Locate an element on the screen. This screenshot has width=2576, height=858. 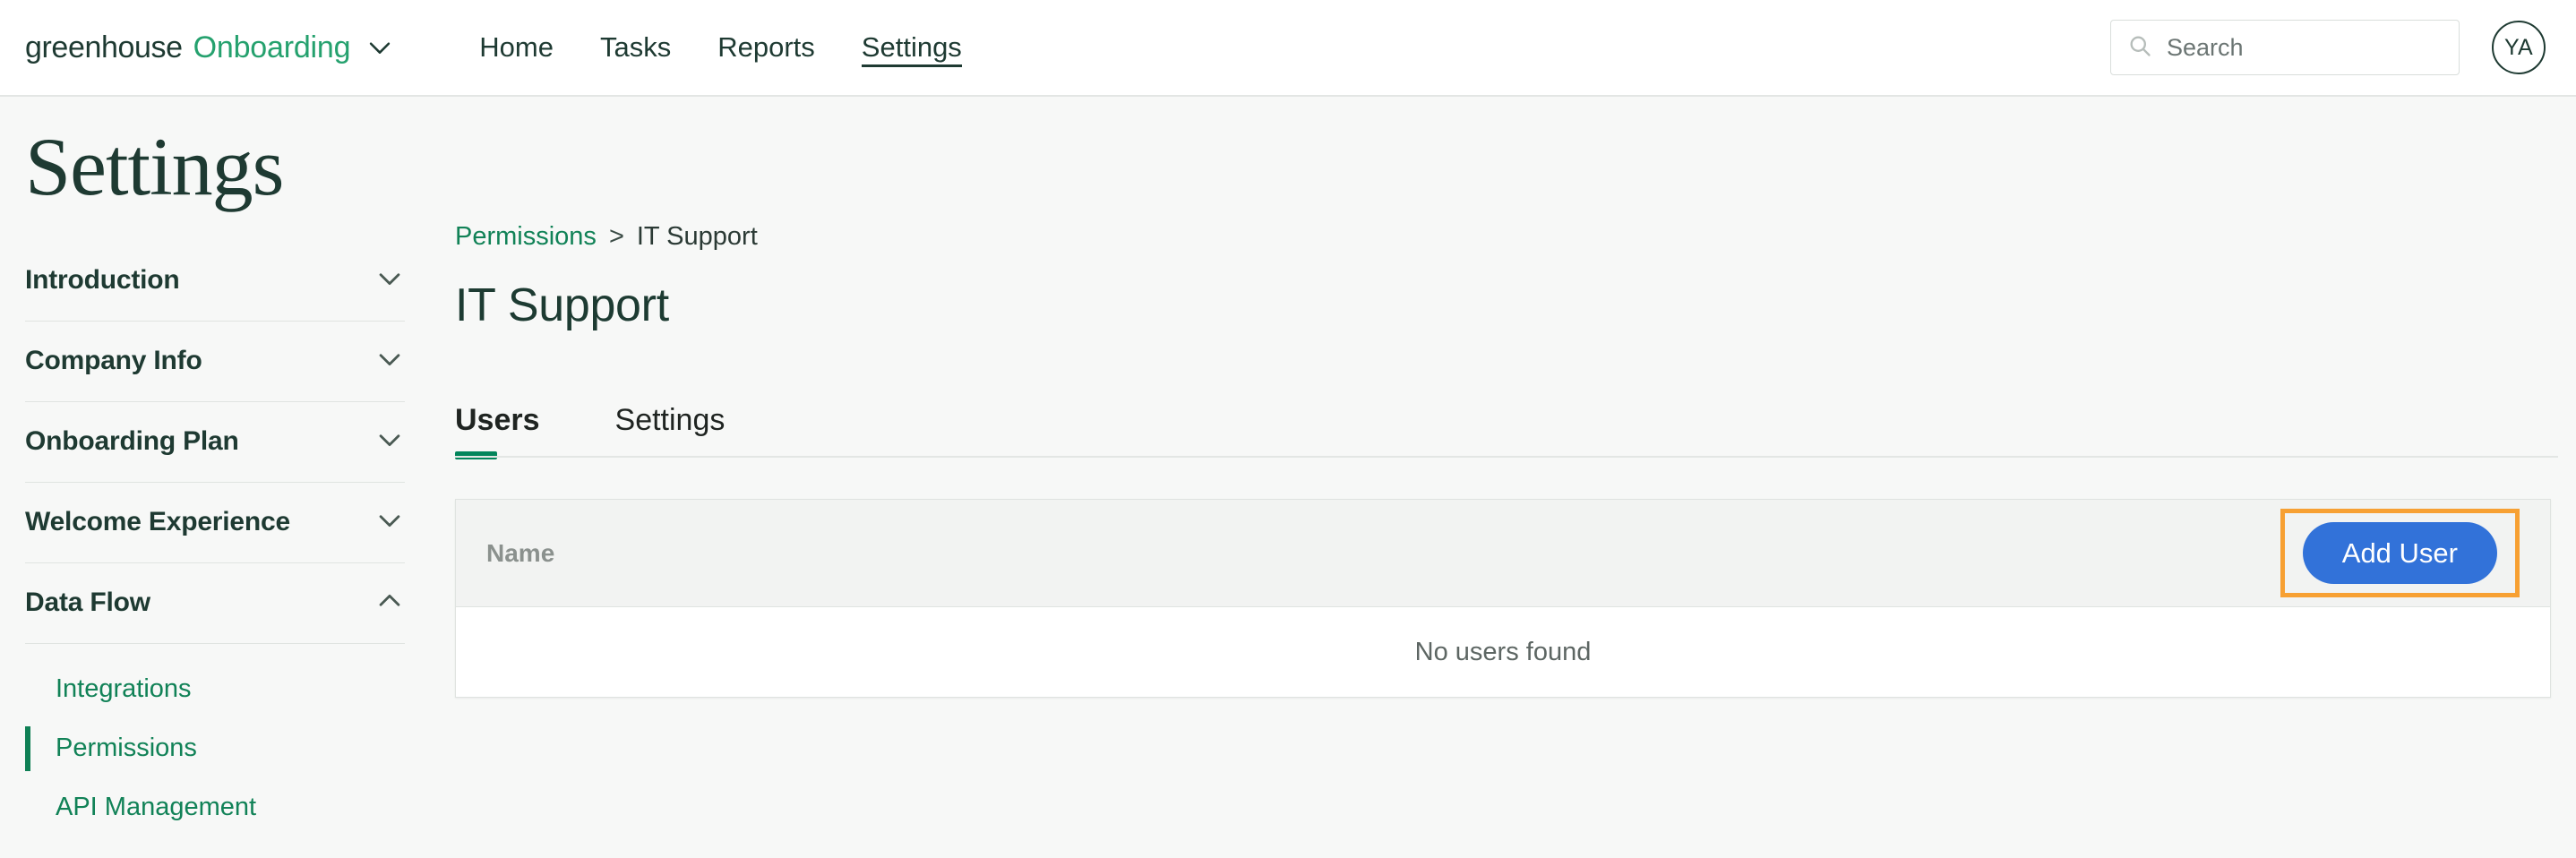
sidebar-item-data-flow-label: Data Flow is located at coordinates (87, 603).